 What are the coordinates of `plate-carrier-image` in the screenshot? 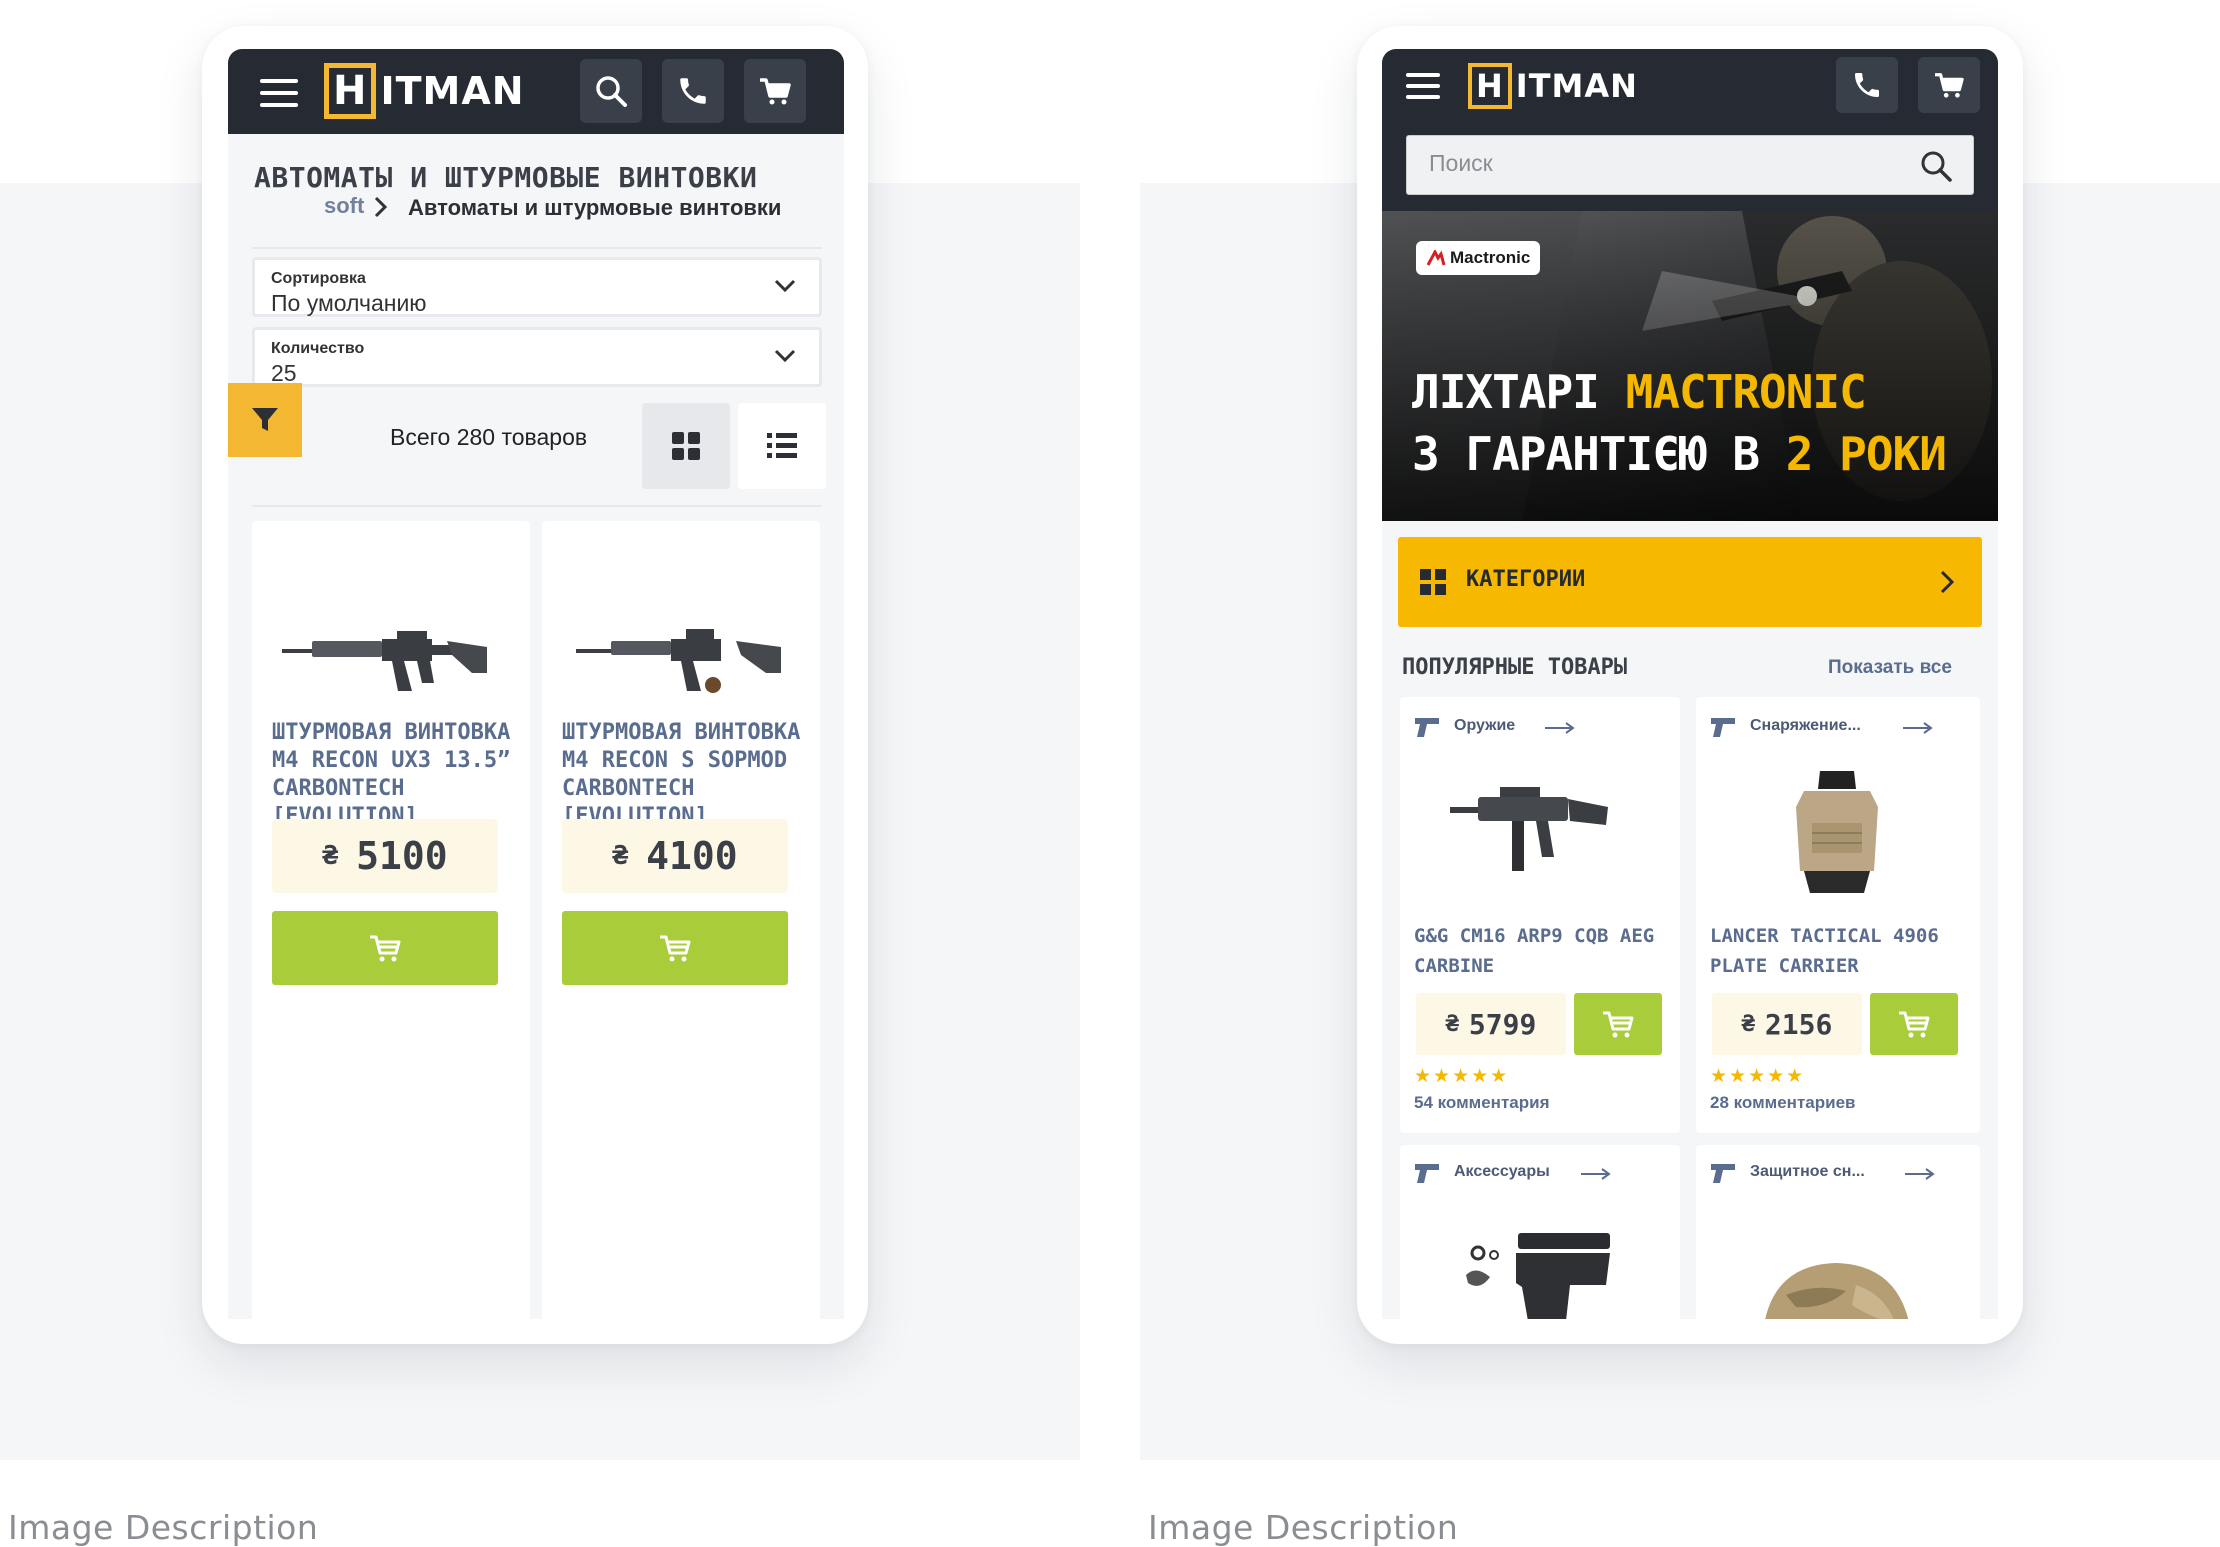 It's located at (1837, 832).